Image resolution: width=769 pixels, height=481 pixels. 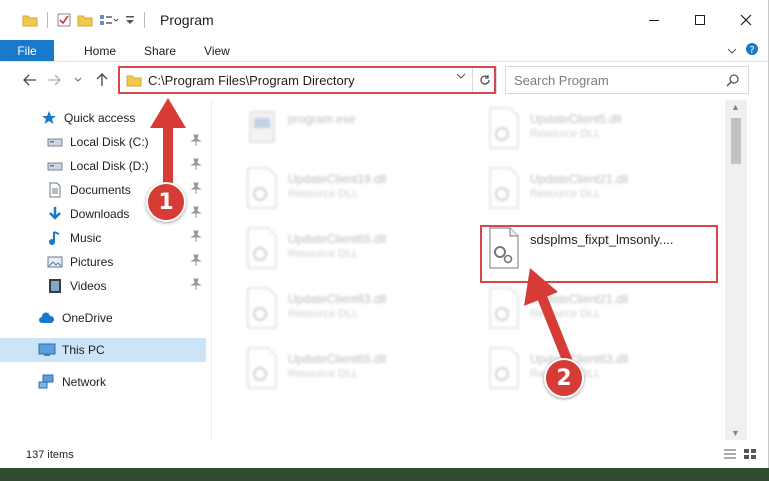 I want to click on list-item: program.exe, so click(x=358, y=133).